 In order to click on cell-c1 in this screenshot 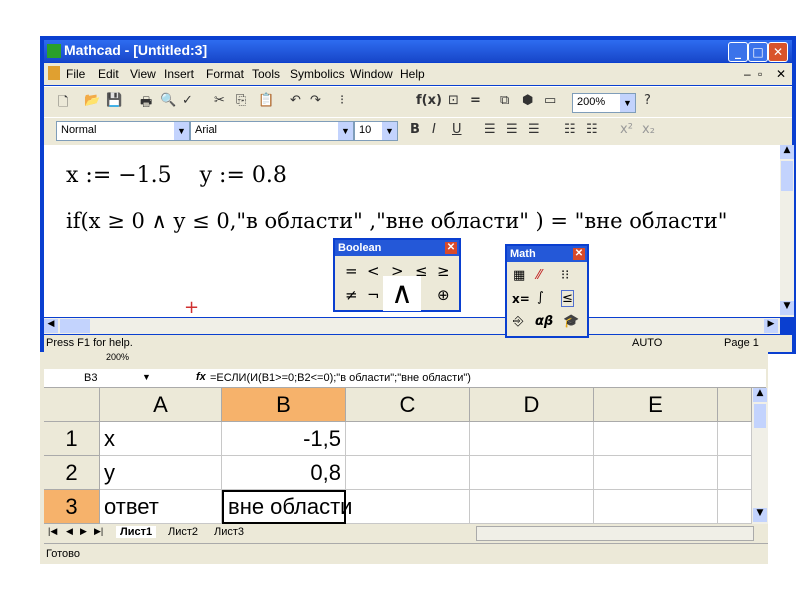, I will do `click(408, 439)`.